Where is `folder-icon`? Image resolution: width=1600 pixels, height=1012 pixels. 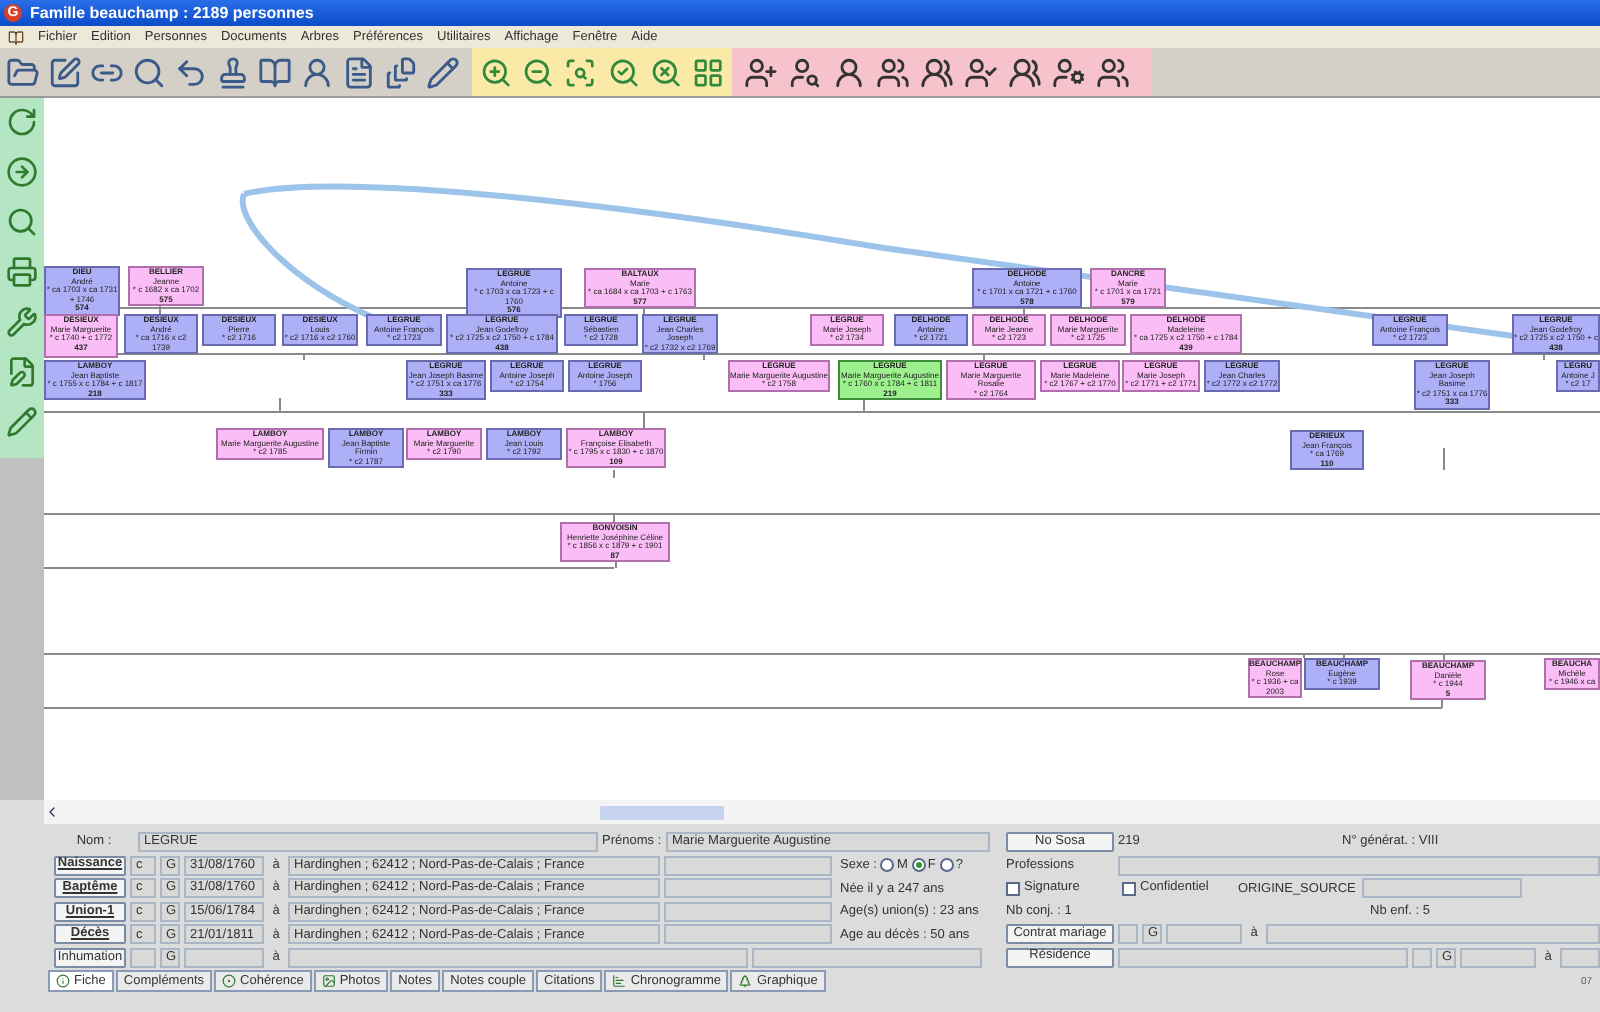 folder-icon is located at coordinates (23, 72).